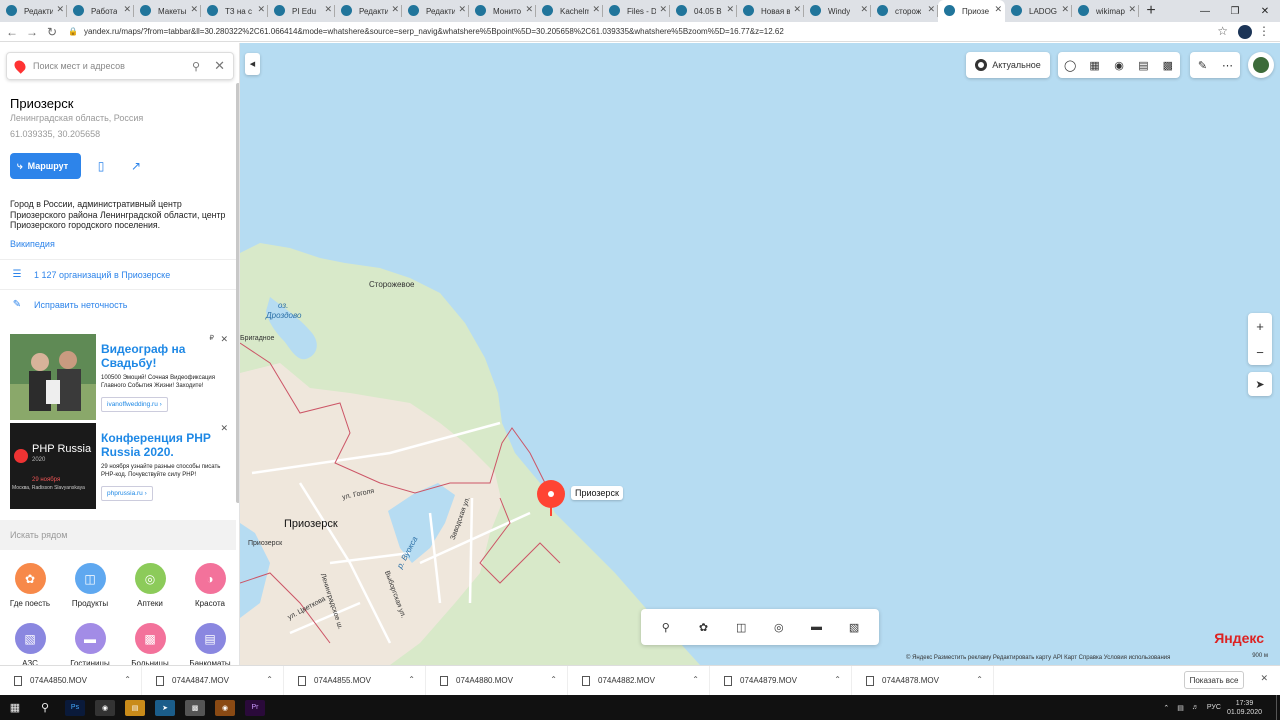  I want to click on ad-link: phprussia.ru ›, so click(127, 493).